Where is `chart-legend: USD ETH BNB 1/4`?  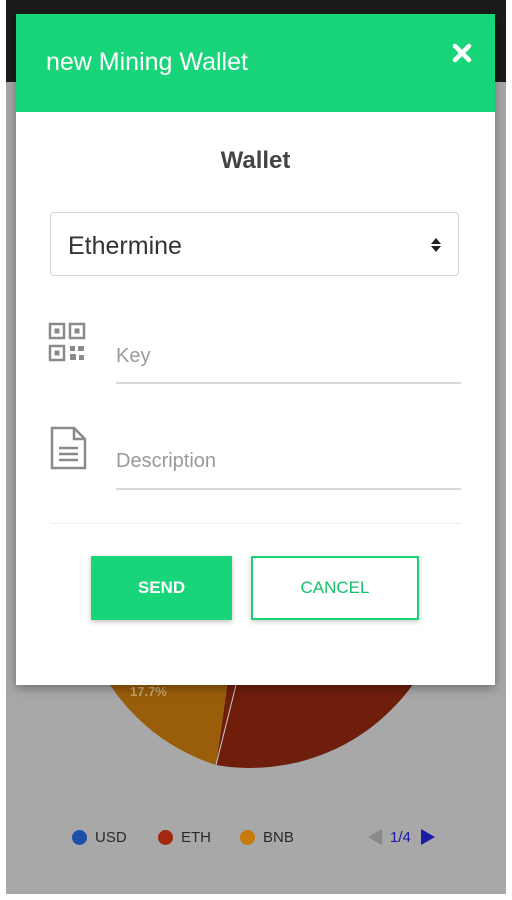
chart-legend: USD ETH BNB 1/4 is located at coordinates (256, 837).